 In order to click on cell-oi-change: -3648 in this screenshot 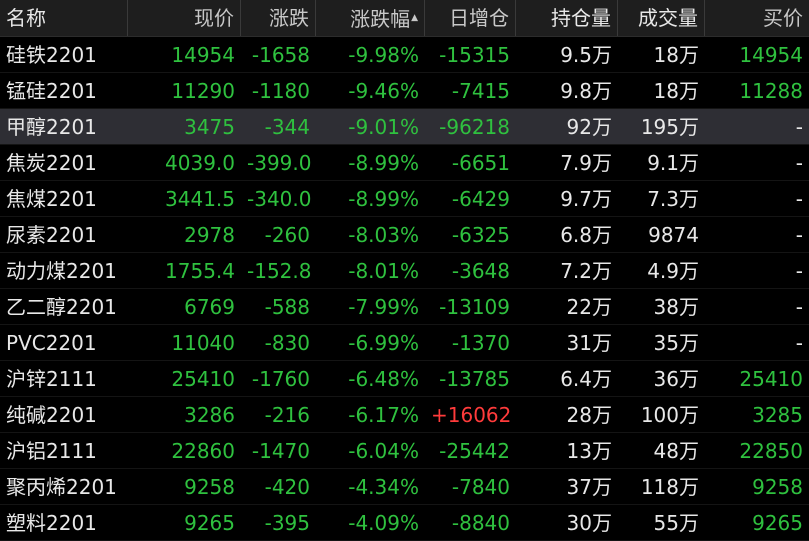, I will do `click(480, 271)`.